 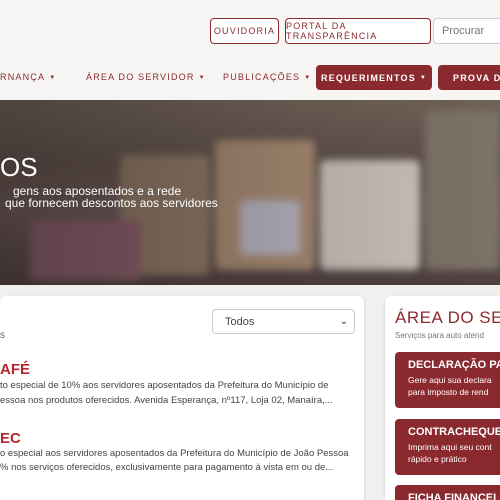 What do you see at coordinates (343, 321) in the screenshot?
I see `chevron-down-icon: ⌄` at bounding box center [343, 321].